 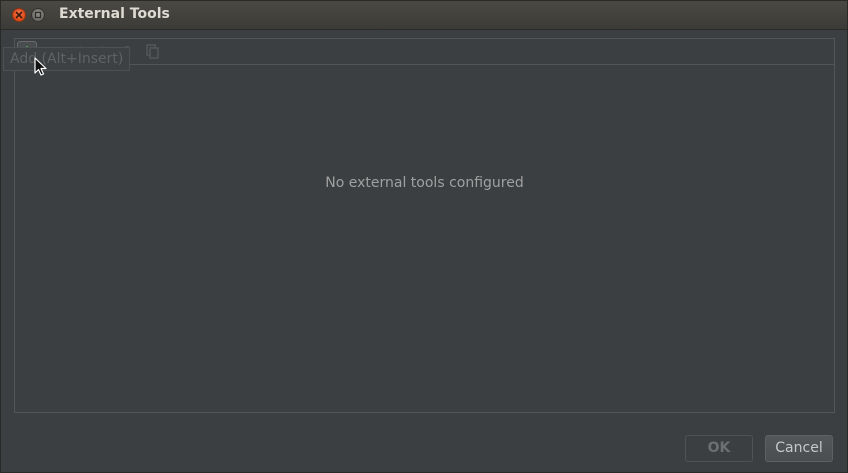 I want to click on maximize-icon, so click(x=38, y=15).